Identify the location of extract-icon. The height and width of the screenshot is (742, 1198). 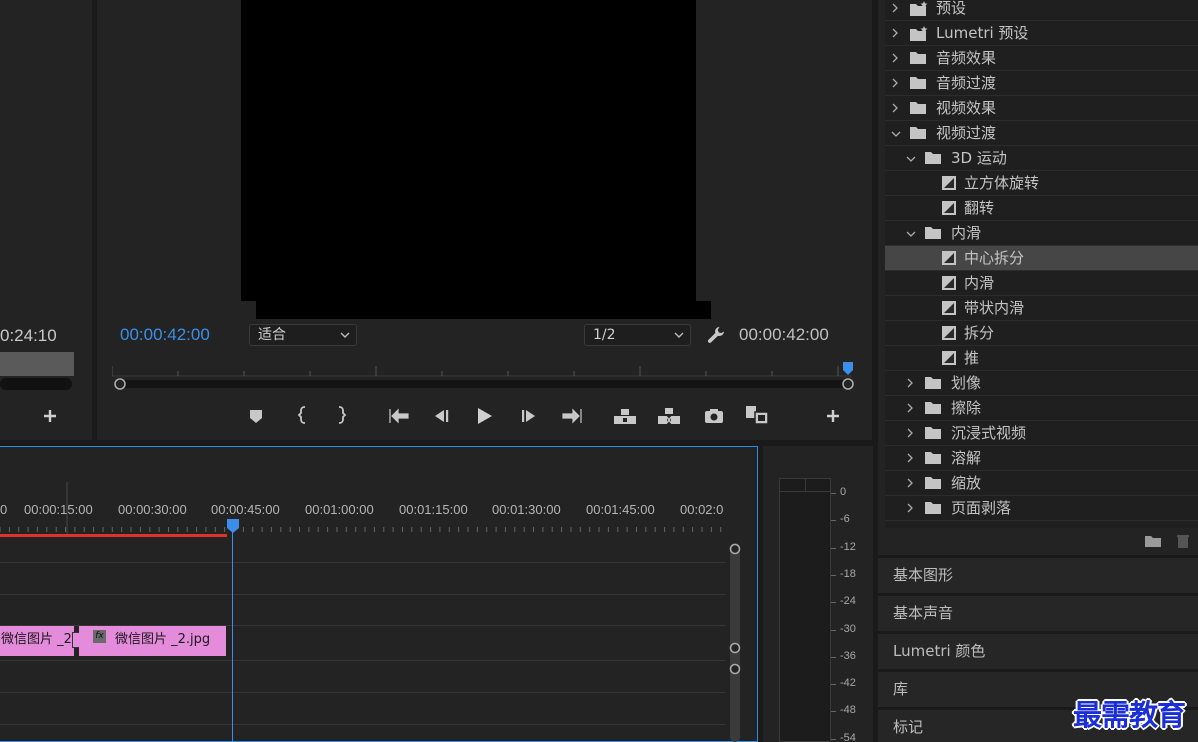
(669, 416).